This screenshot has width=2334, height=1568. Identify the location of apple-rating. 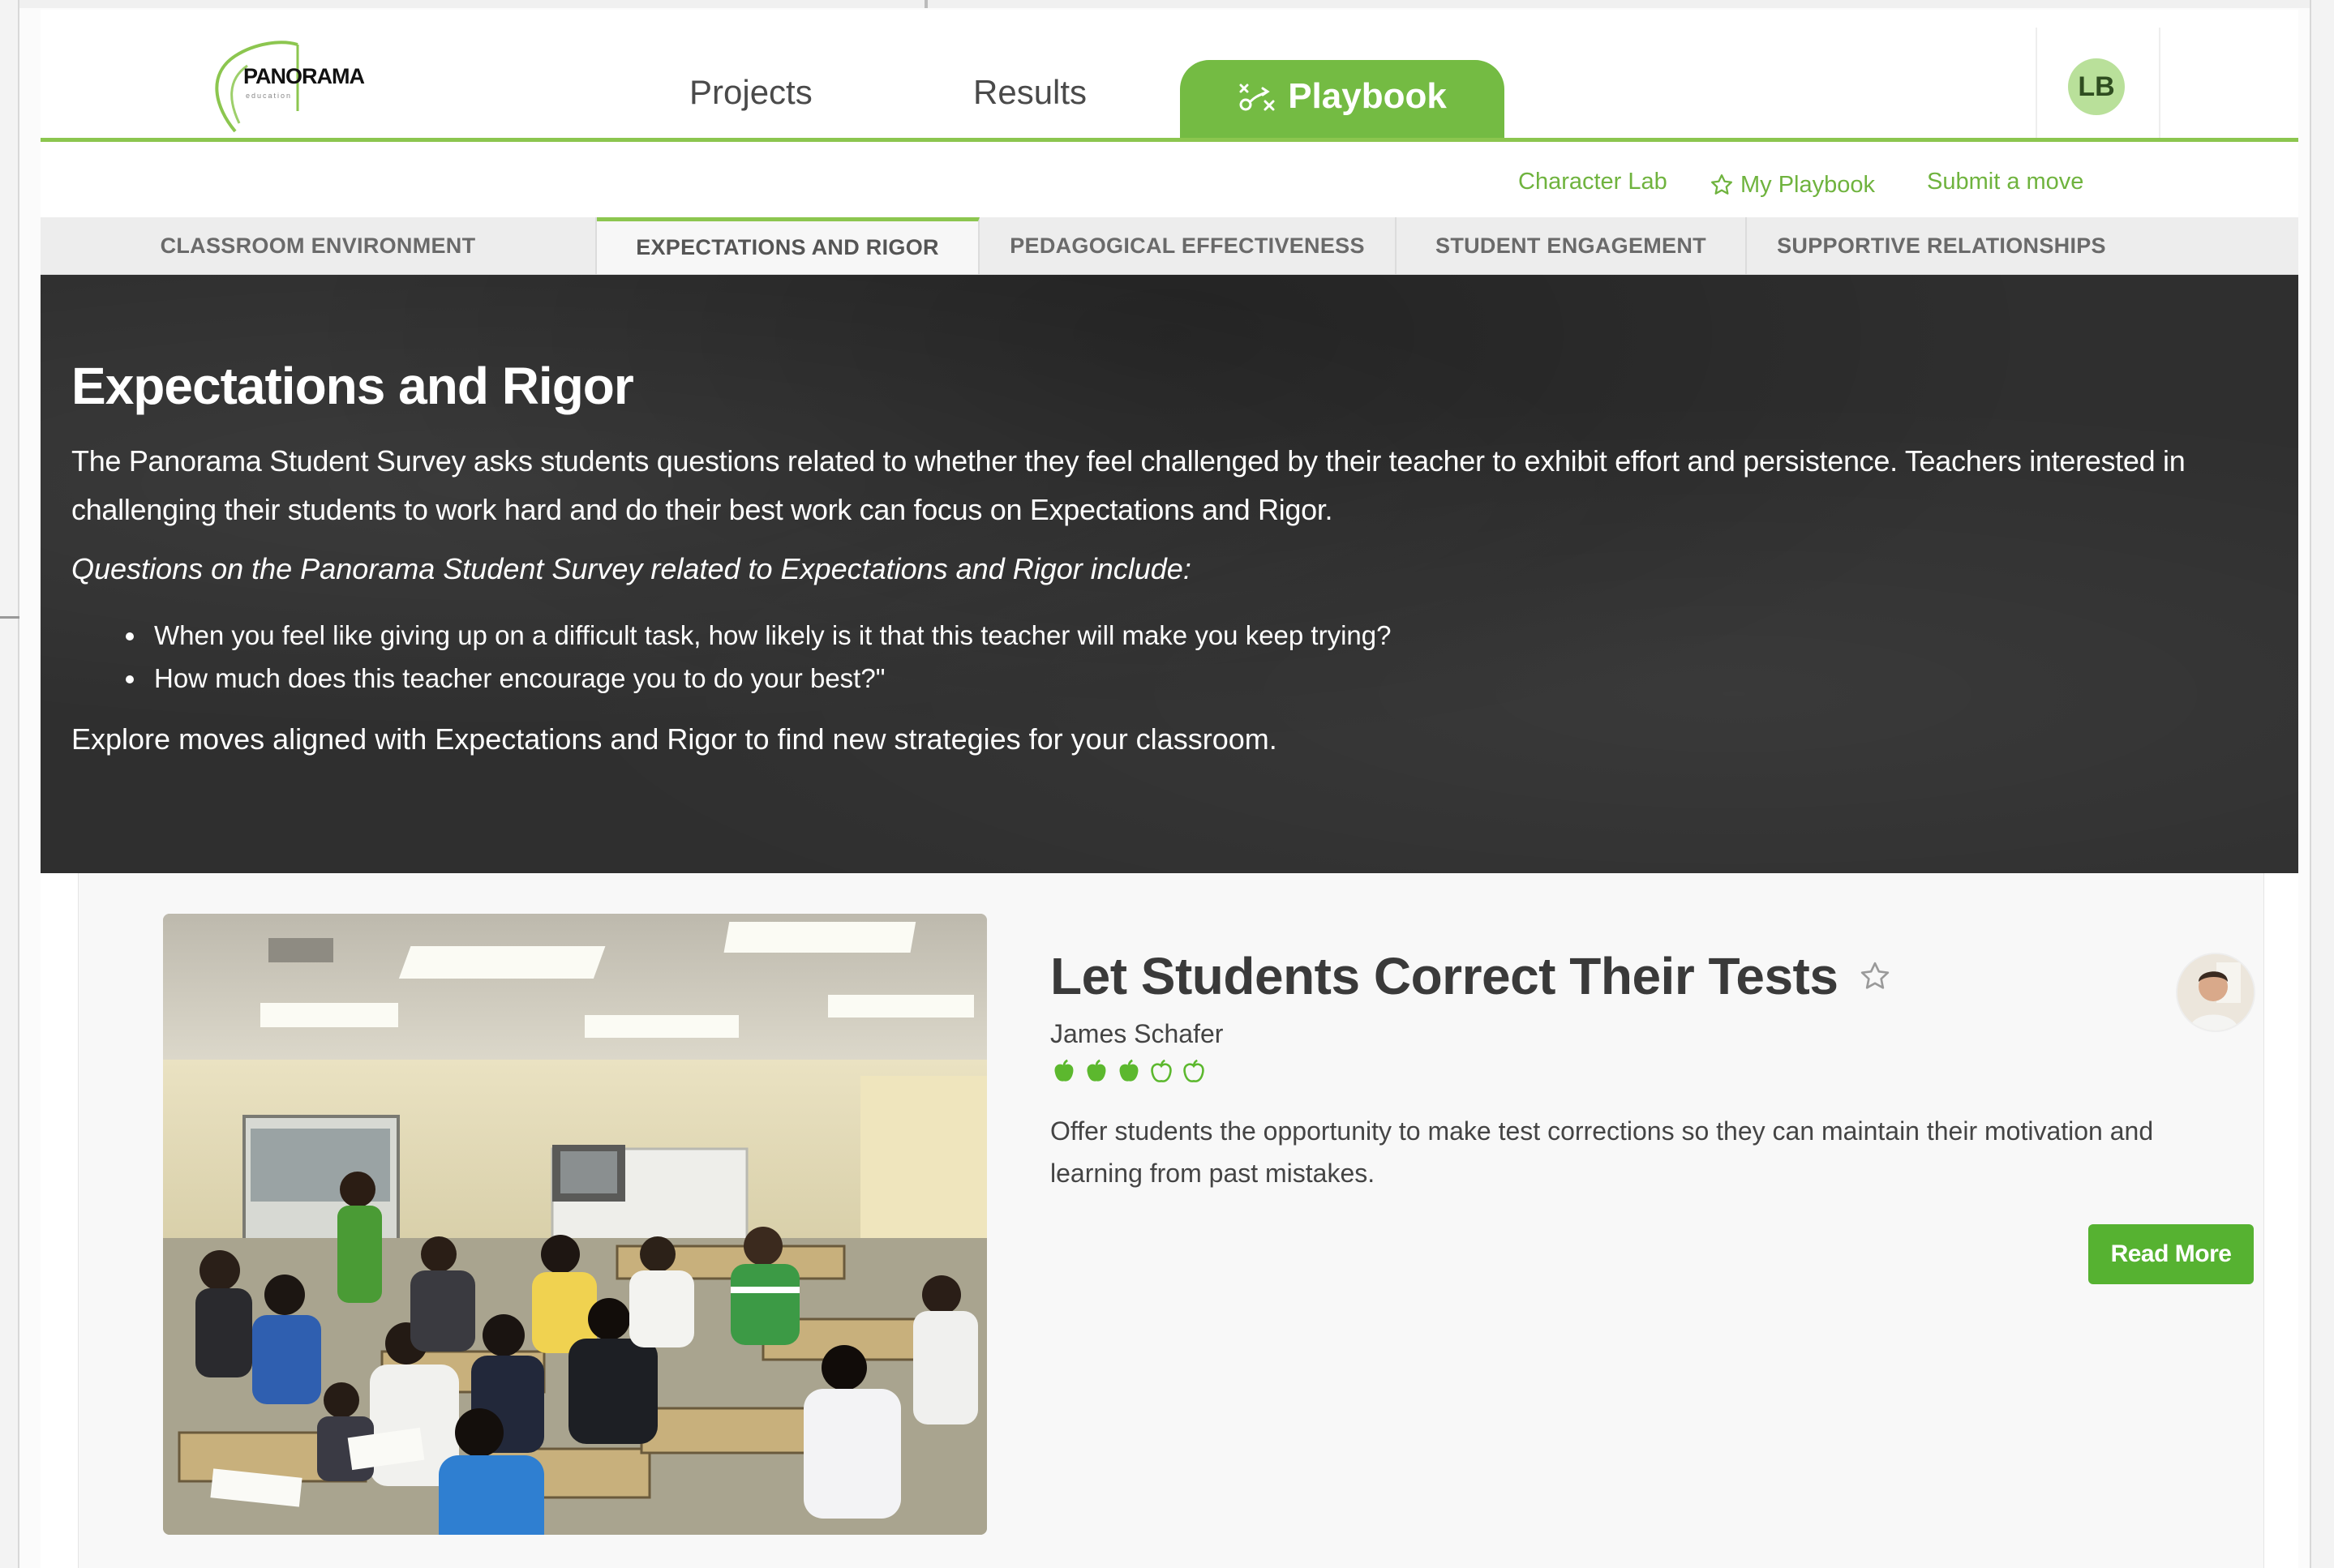
(1129, 1072).